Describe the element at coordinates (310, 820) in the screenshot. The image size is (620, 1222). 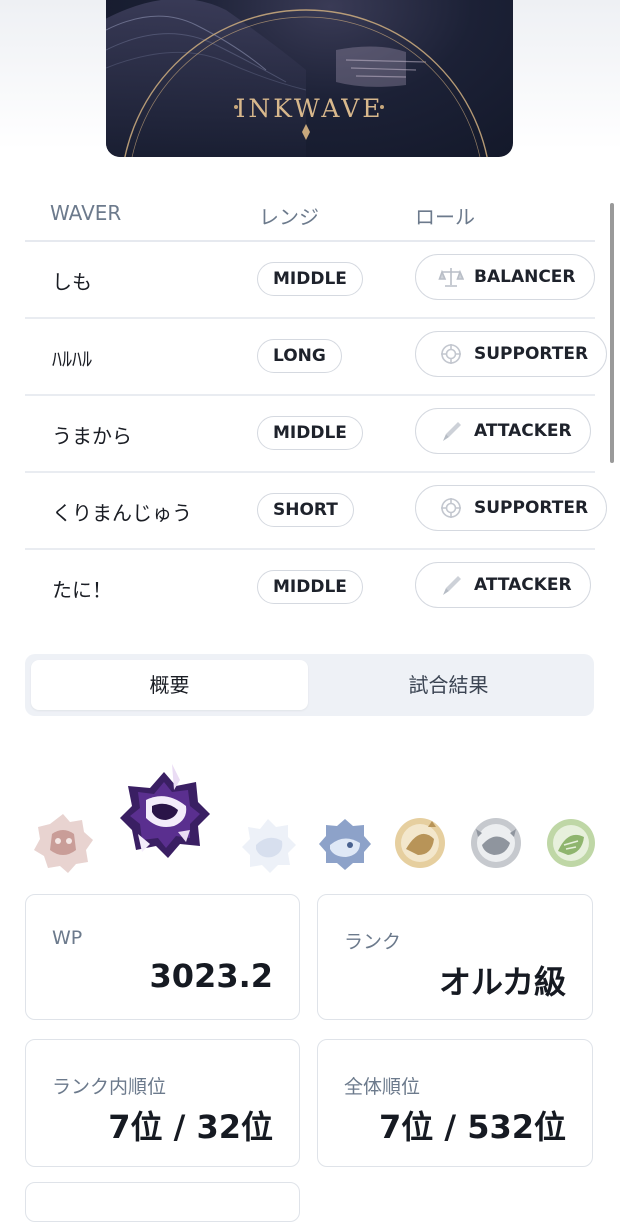
I see `rank-emblem-row` at that location.